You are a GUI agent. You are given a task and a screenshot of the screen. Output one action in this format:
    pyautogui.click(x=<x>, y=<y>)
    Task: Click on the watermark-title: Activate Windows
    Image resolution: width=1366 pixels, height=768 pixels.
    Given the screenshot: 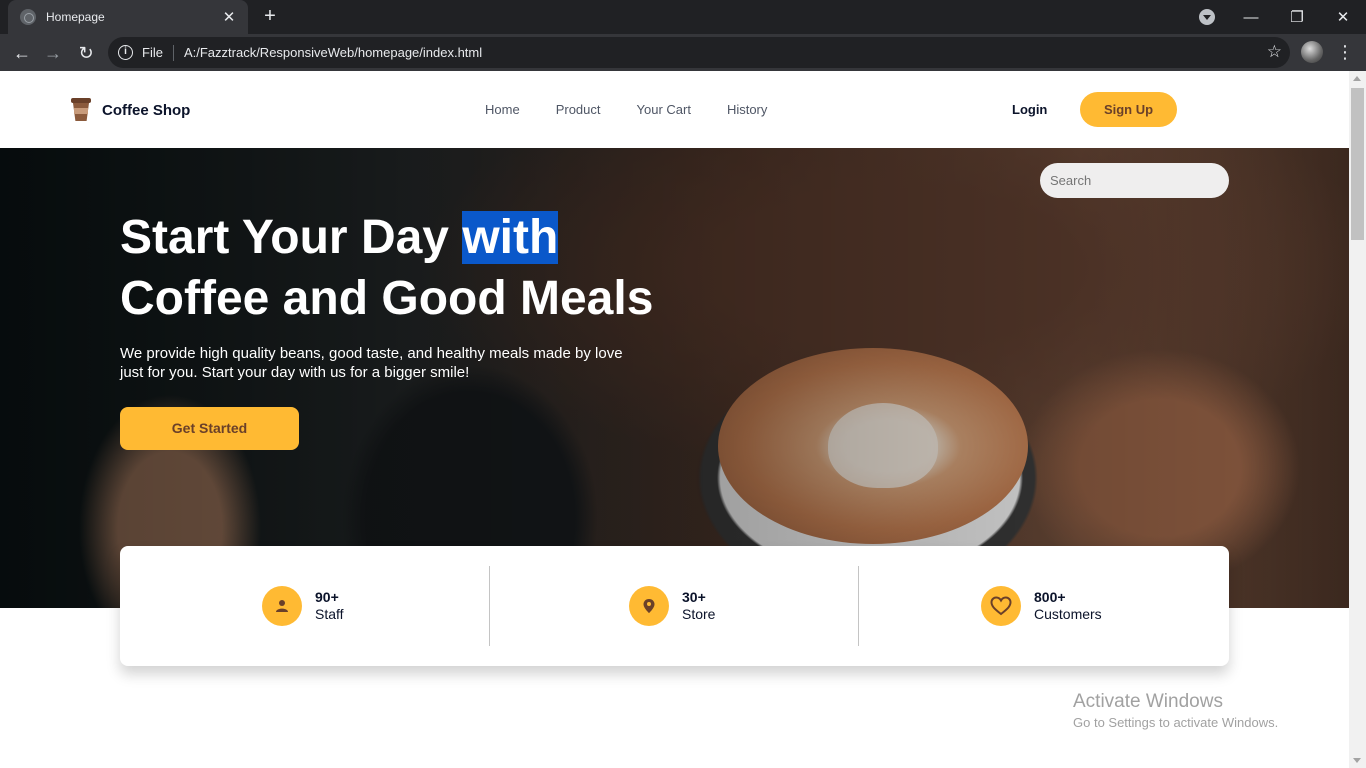 What is the action you would take?
    pyautogui.click(x=1148, y=701)
    